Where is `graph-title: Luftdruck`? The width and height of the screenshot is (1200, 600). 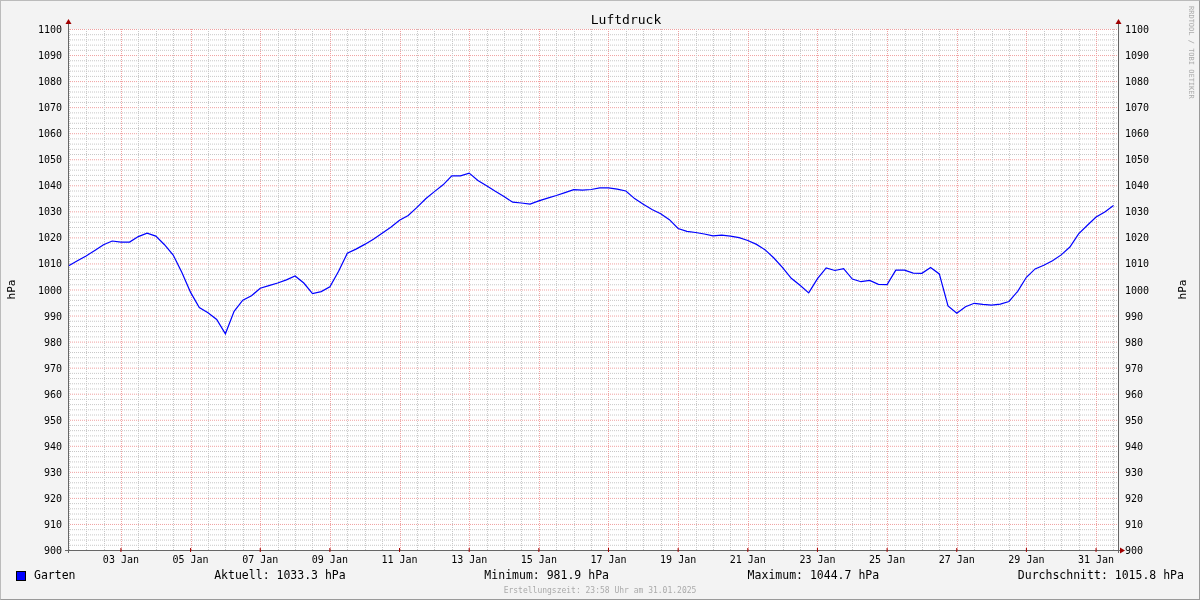
graph-title: Luftdruck is located at coordinates (626, 19).